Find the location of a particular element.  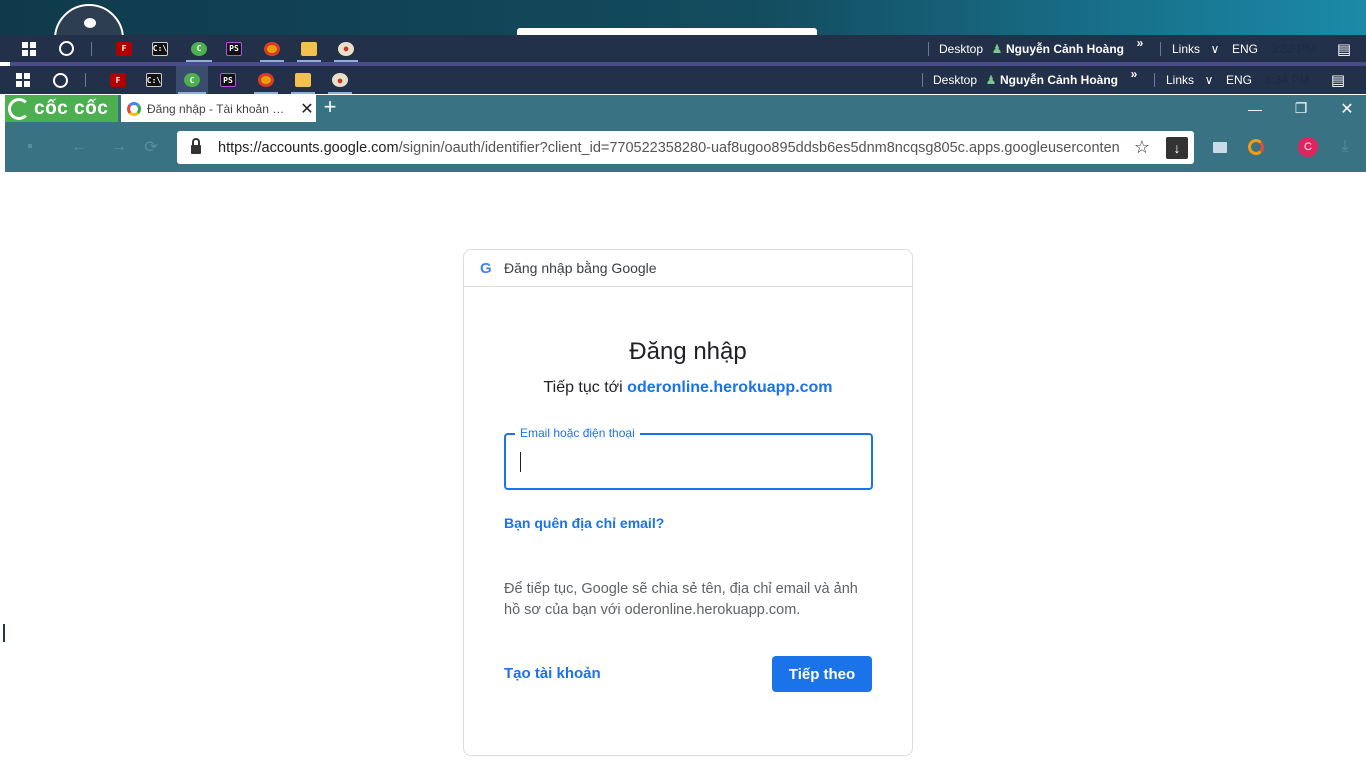

text-caret is located at coordinates (520, 462).